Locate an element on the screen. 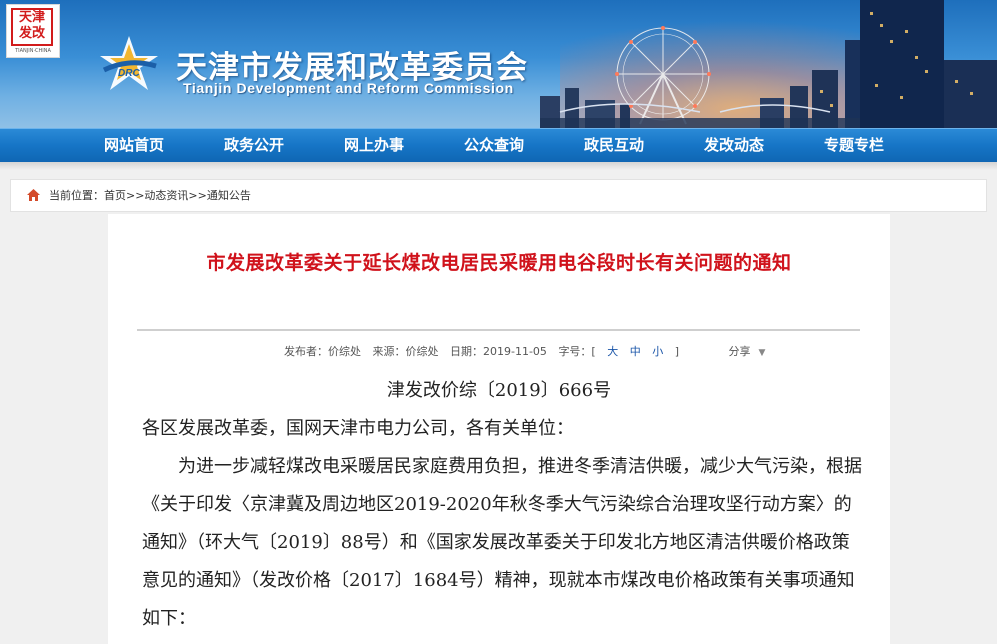  chevron-down-icon: ▼ is located at coordinates (762, 353).